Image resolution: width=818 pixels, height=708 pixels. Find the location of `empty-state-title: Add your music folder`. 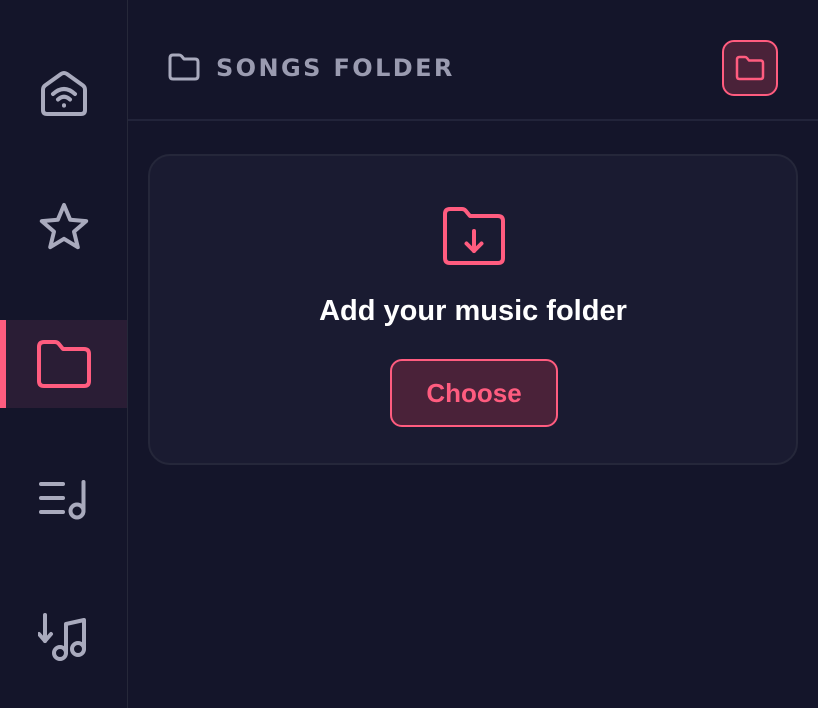

empty-state-title: Add your music folder is located at coordinates (473, 311).